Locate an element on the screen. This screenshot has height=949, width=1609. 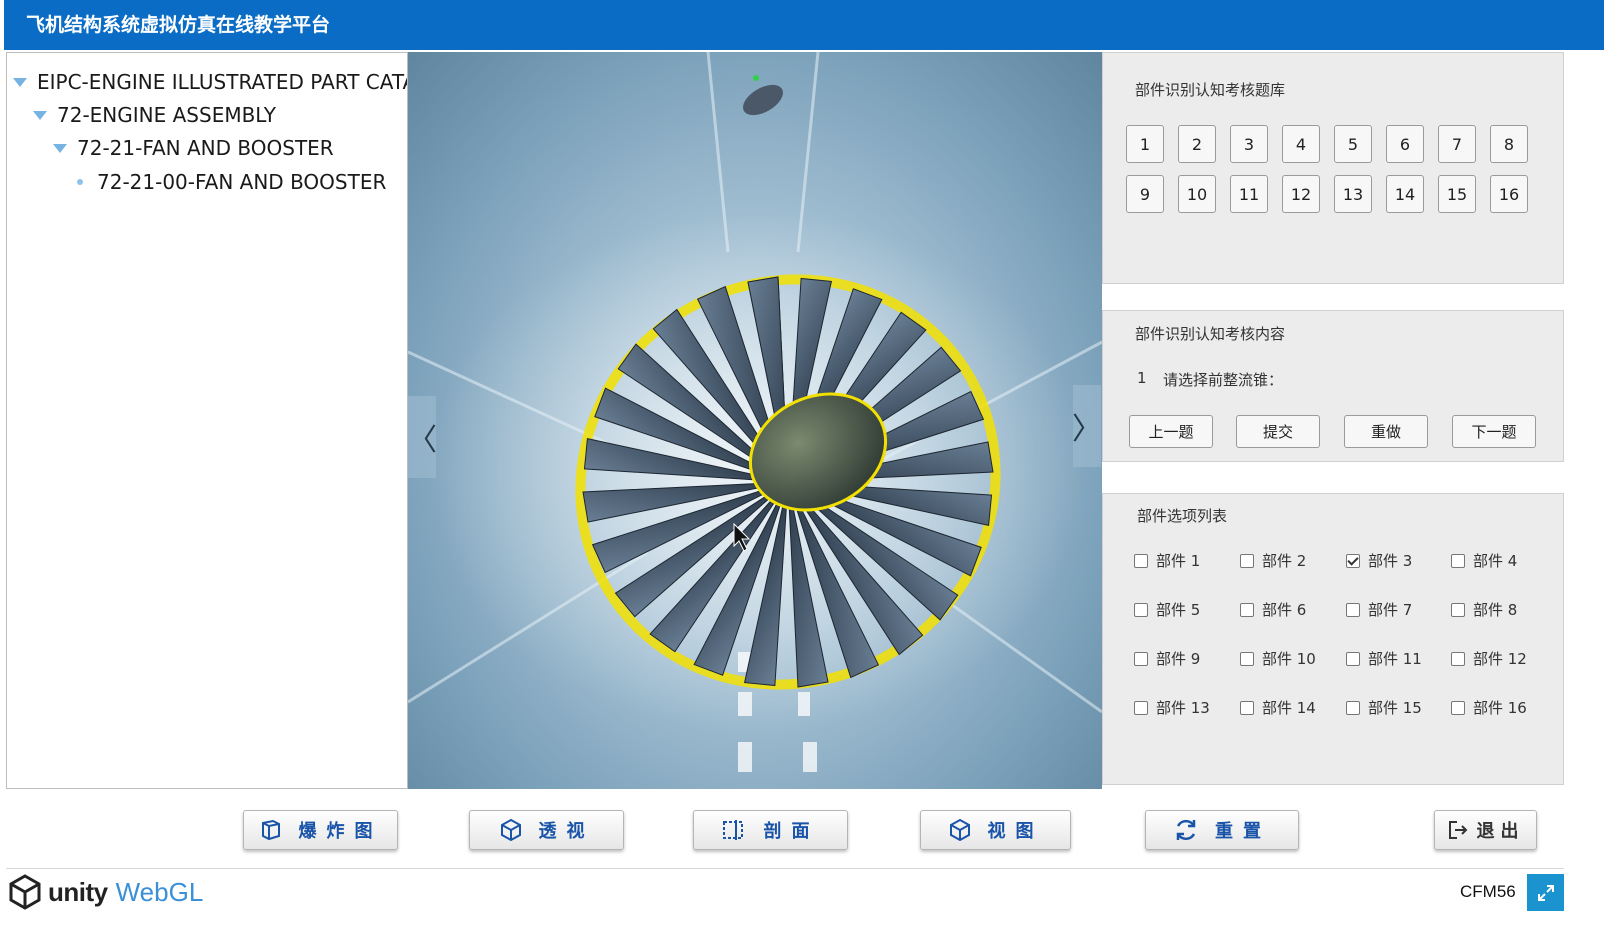
fullscreen-button is located at coordinates (1545, 892).